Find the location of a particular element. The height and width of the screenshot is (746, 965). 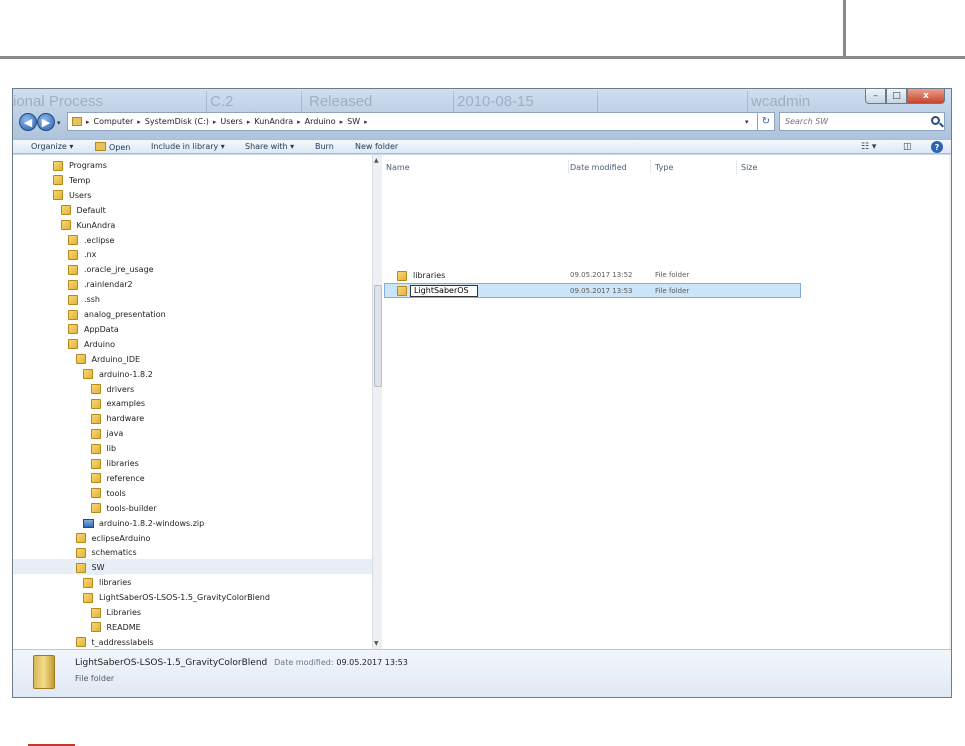

tree-item: t_addresslabels is located at coordinates (114, 642).